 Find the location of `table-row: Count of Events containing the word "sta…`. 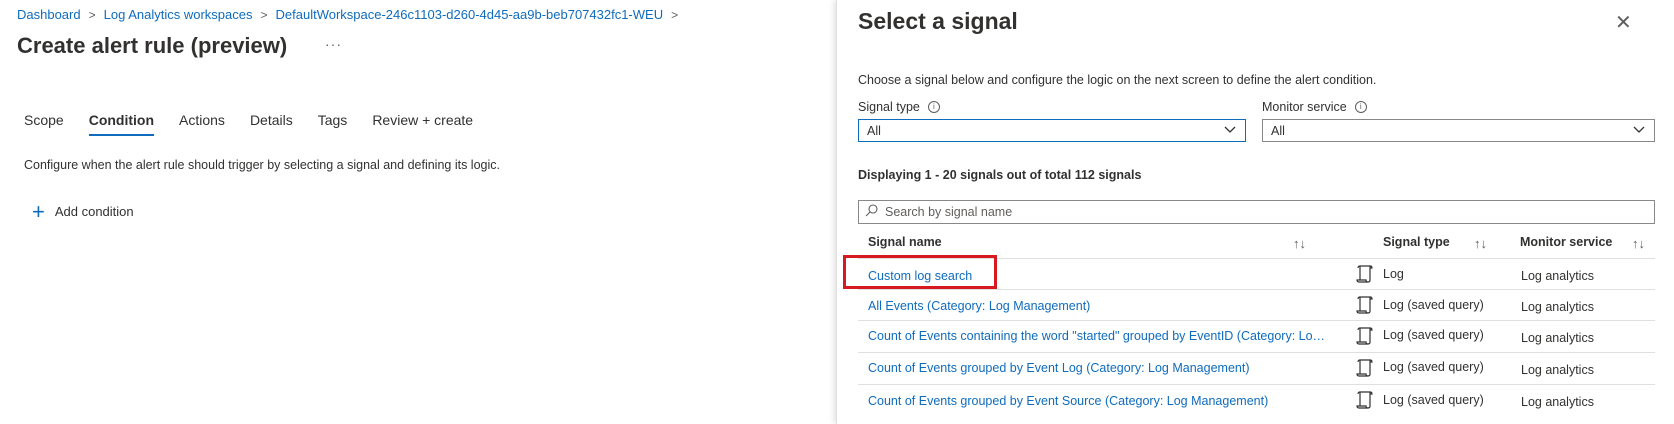

table-row: Count of Events containing the word "sta… is located at coordinates (1256, 336).